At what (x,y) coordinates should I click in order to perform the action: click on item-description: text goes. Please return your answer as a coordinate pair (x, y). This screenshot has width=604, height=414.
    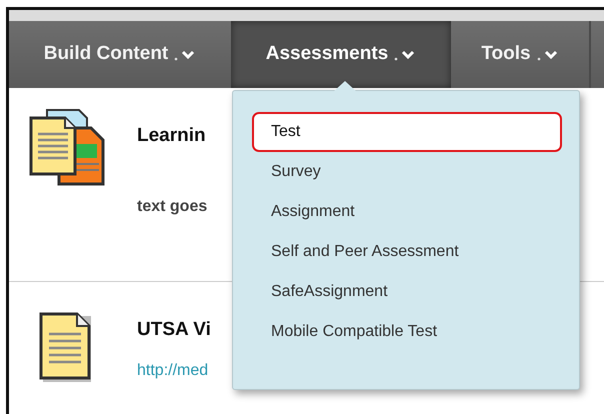
    Looking at the image, I should click on (172, 206).